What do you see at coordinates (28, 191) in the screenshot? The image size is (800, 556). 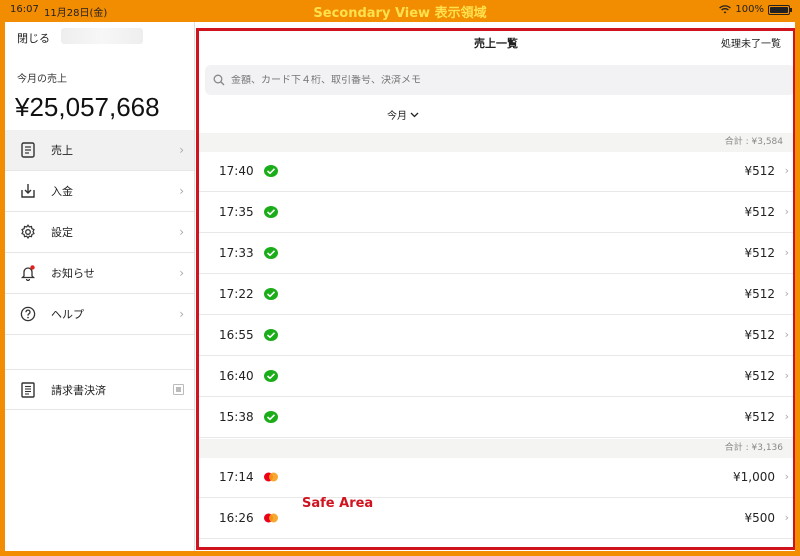 I see `deposit-tray-icon` at bounding box center [28, 191].